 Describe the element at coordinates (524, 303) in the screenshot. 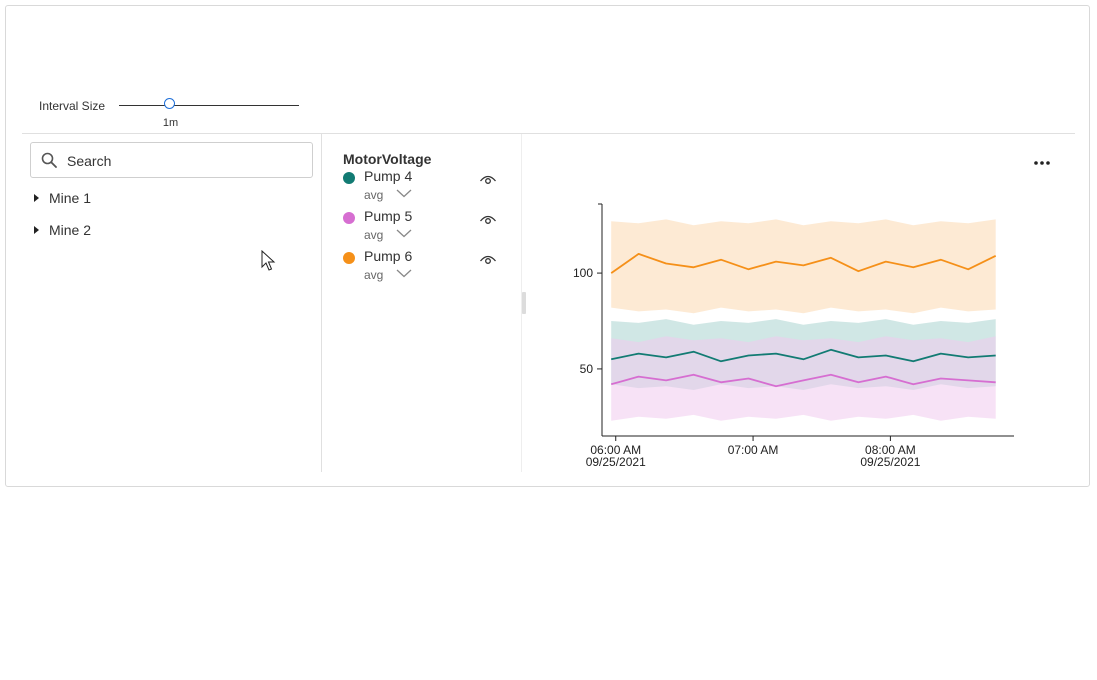

I see `legend-resize-handle` at that location.